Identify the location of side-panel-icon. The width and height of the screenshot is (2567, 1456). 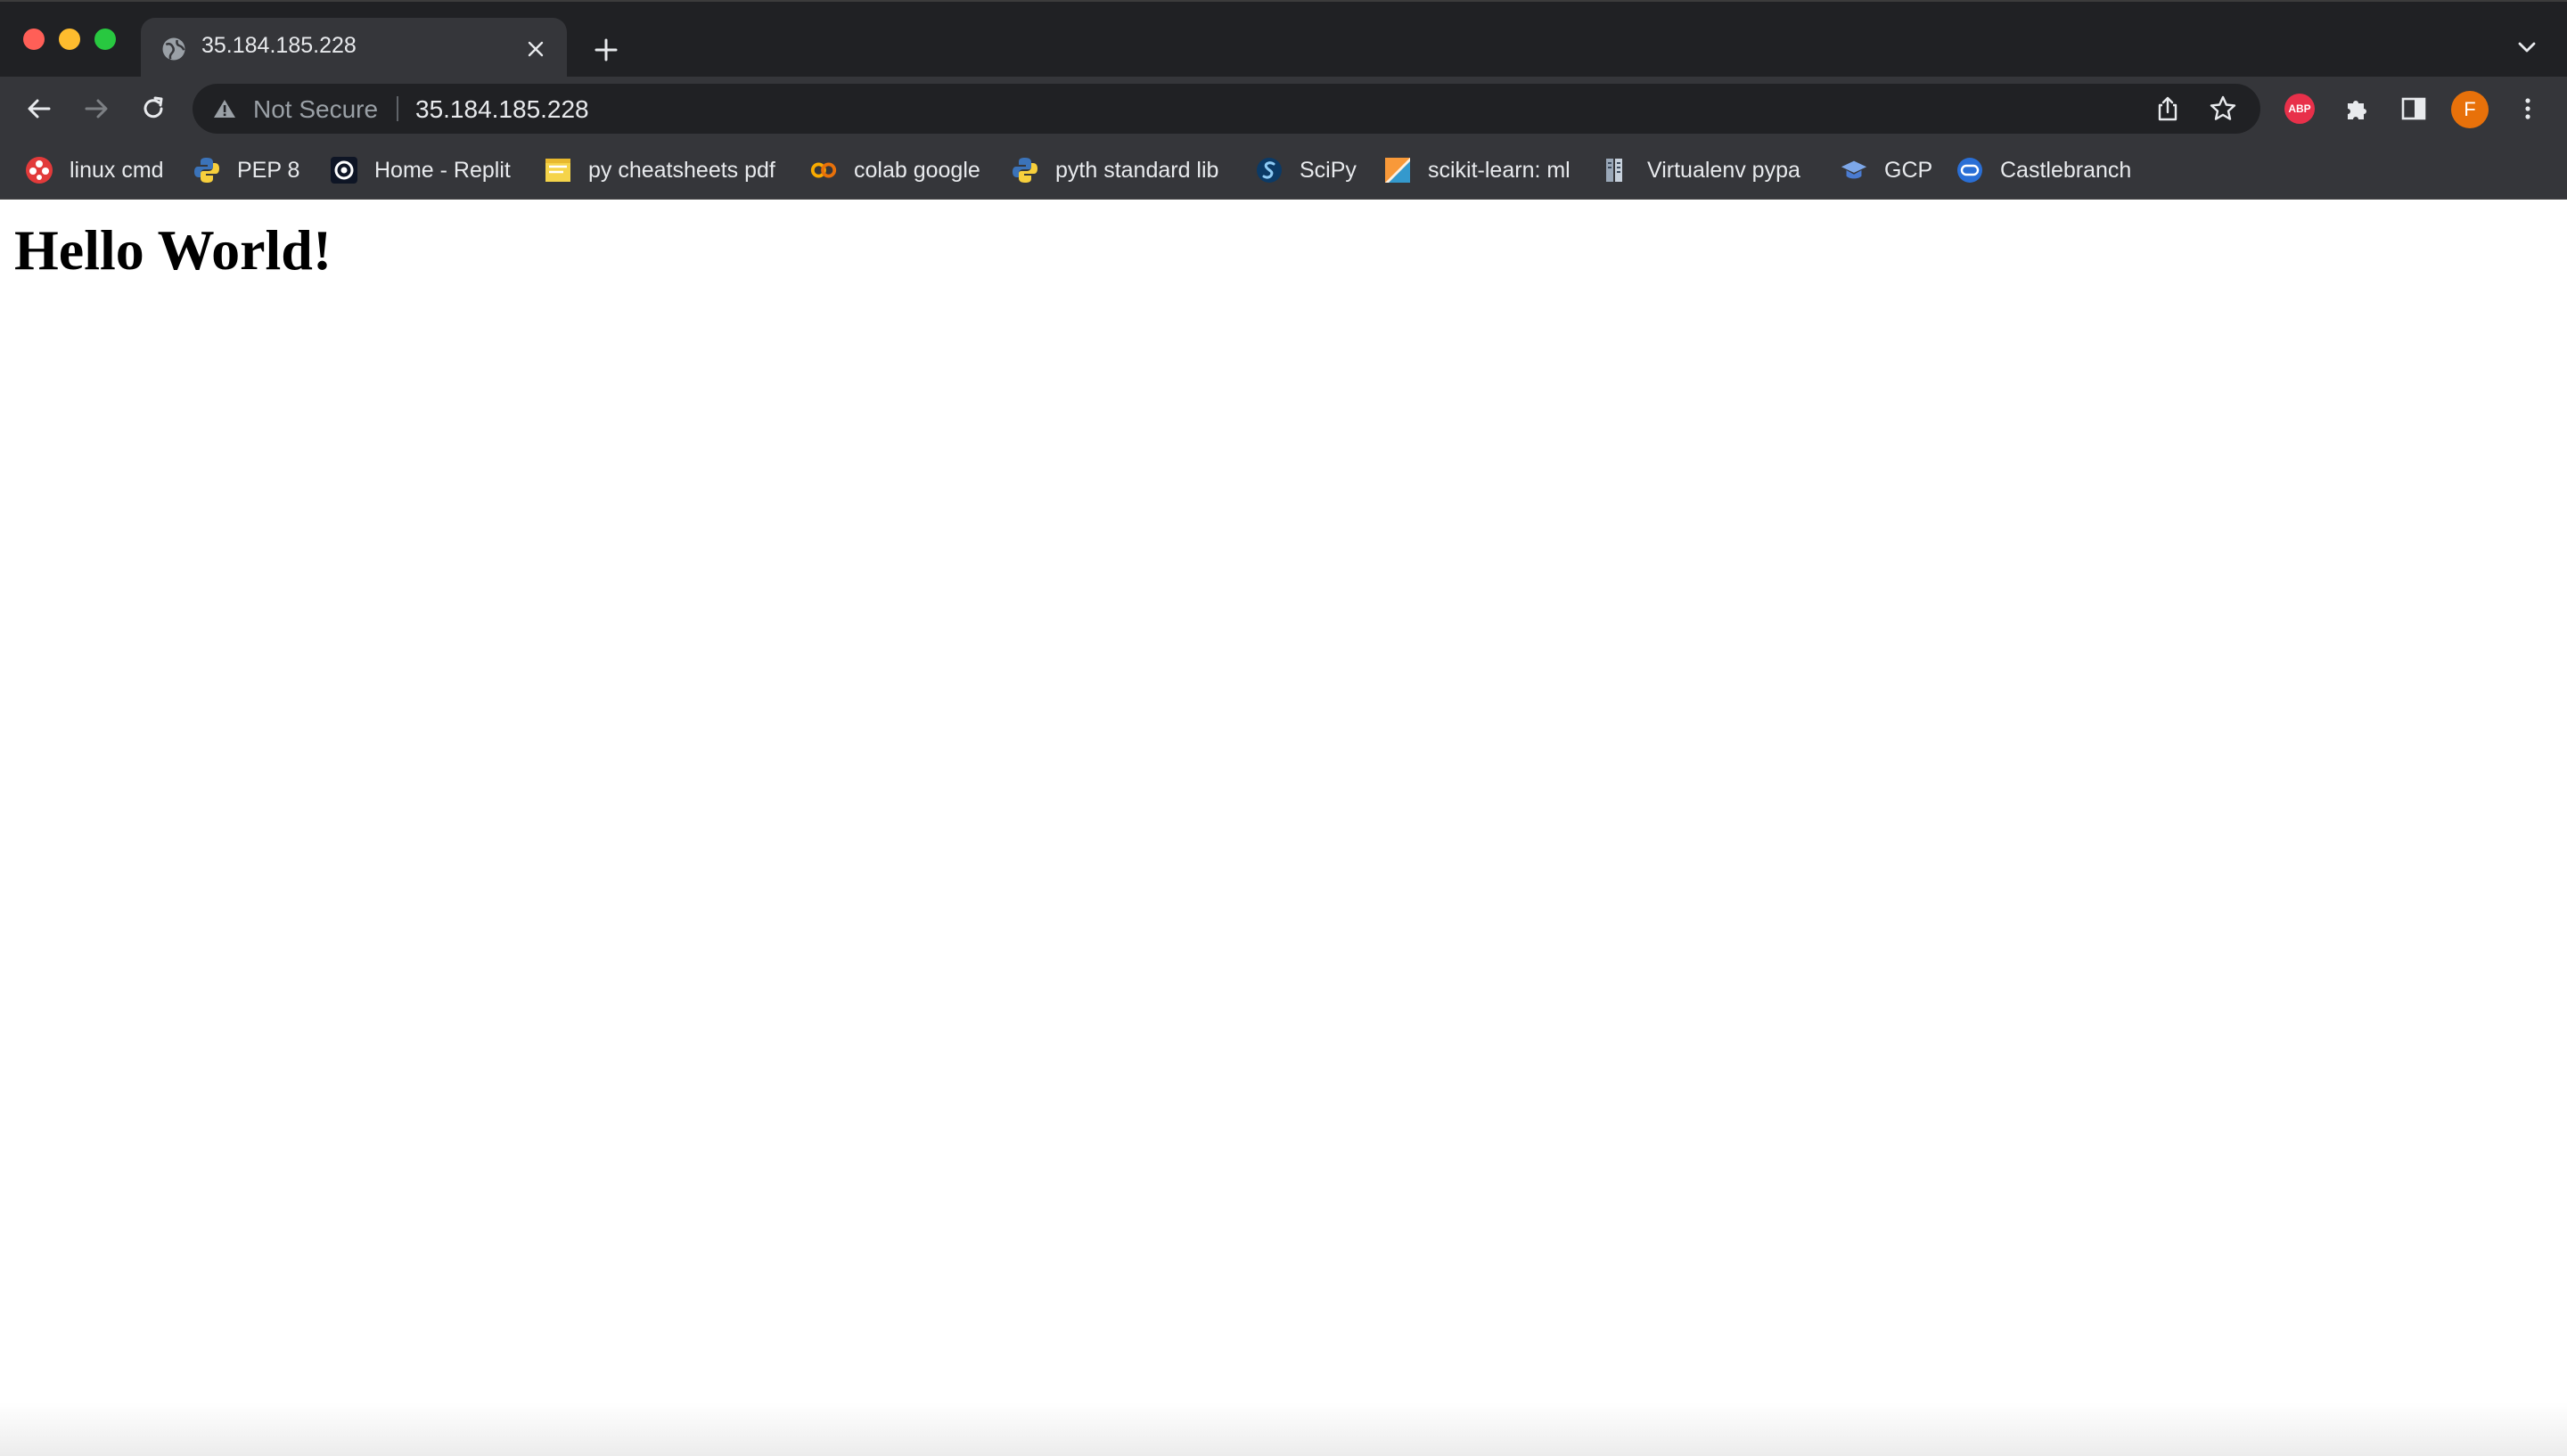
(2414, 109).